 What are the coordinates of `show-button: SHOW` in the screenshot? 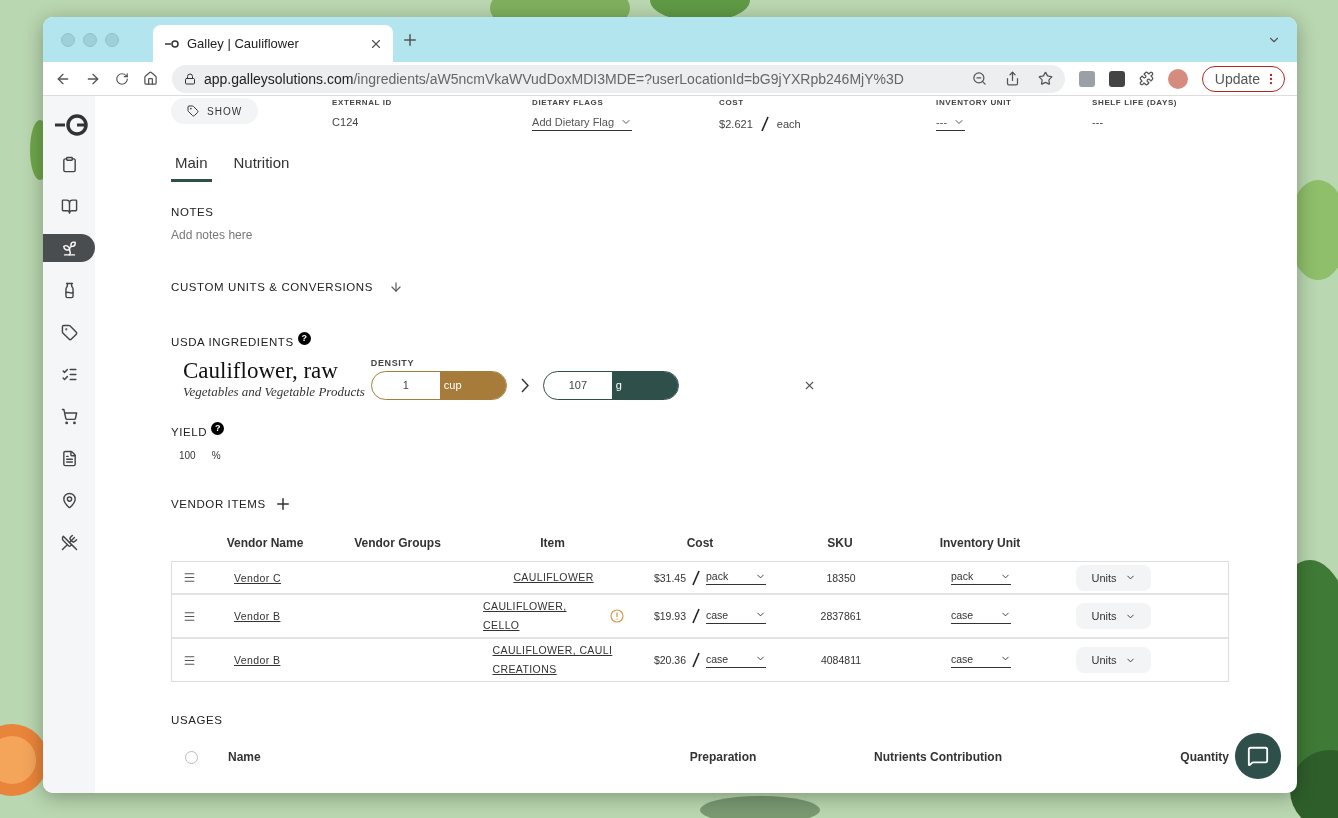 It's located at (215, 111).